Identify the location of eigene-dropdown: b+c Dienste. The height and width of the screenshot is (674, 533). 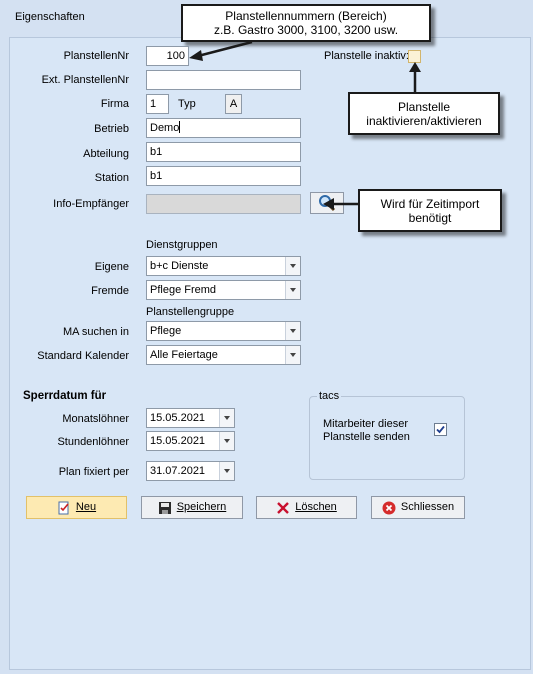
(223, 266).